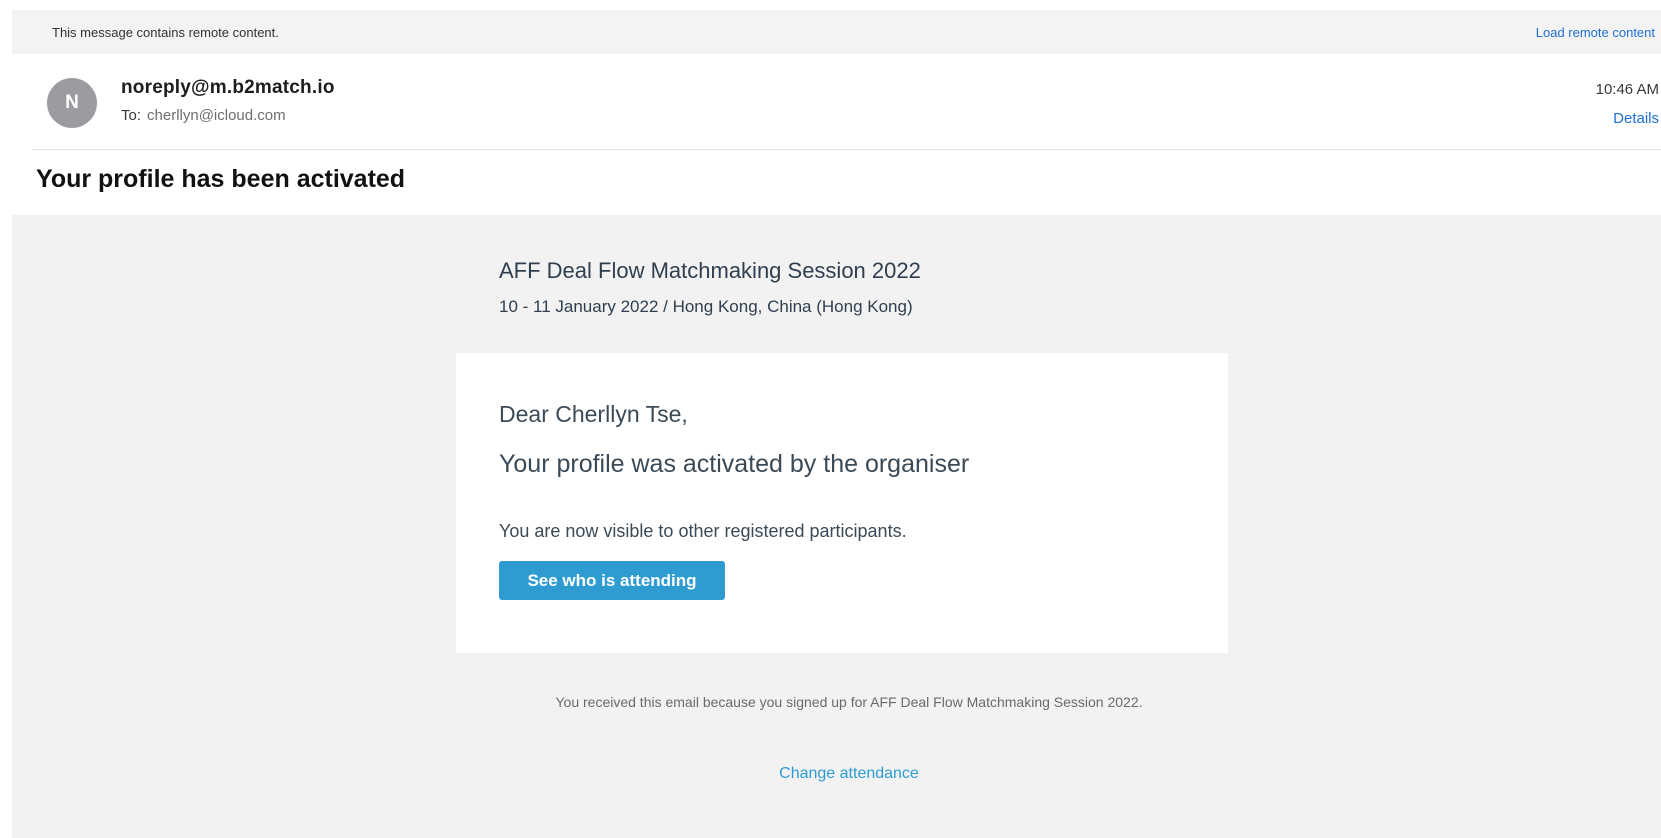 The height and width of the screenshot is (838, 1661). I want to click on see-who-is-attending-button: See who is attending, so click(612, 580).